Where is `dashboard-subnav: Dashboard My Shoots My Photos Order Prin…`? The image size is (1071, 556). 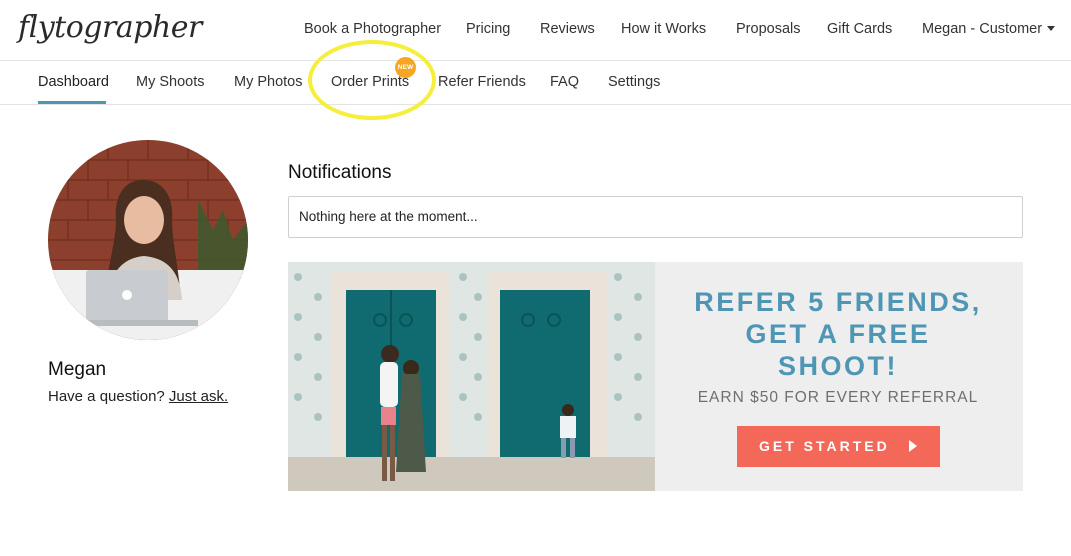 dashboard-subnav: Dashboard My Shoots My Photos Order Prin… is located at coordinates (535, 83).